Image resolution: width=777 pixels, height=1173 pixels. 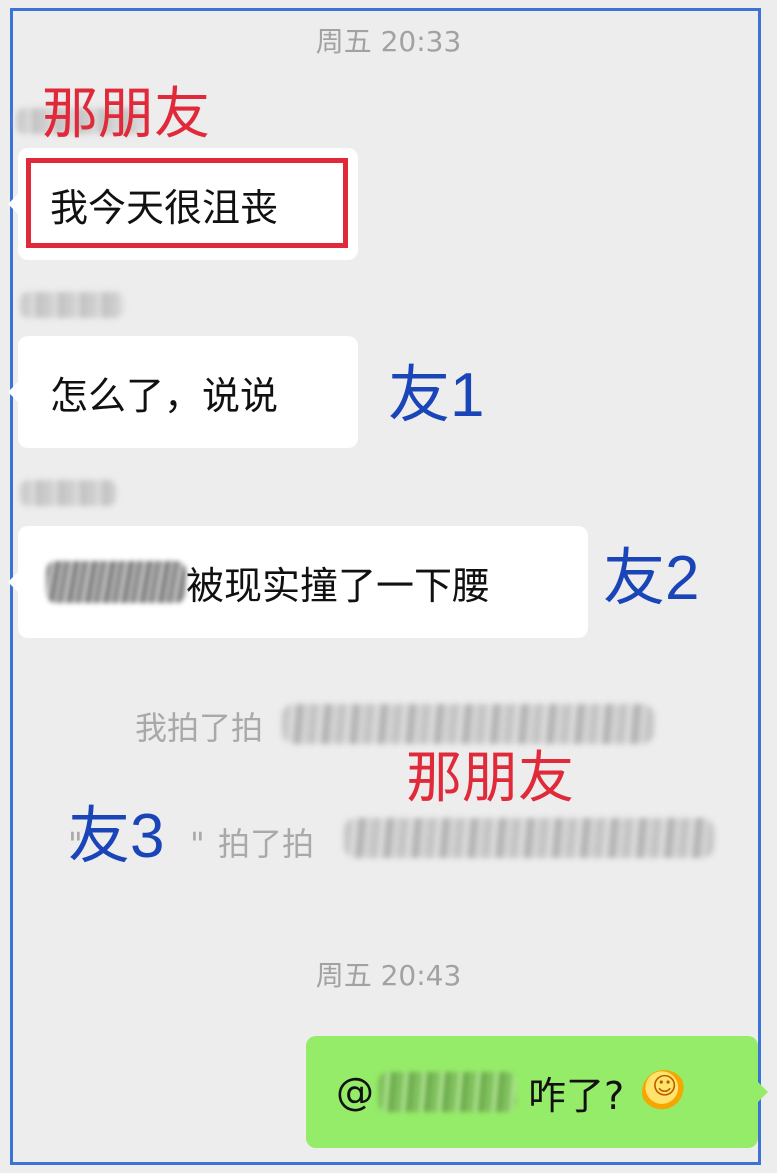 I want to click on blurred-mention-name, so click(x=447, y=1092).